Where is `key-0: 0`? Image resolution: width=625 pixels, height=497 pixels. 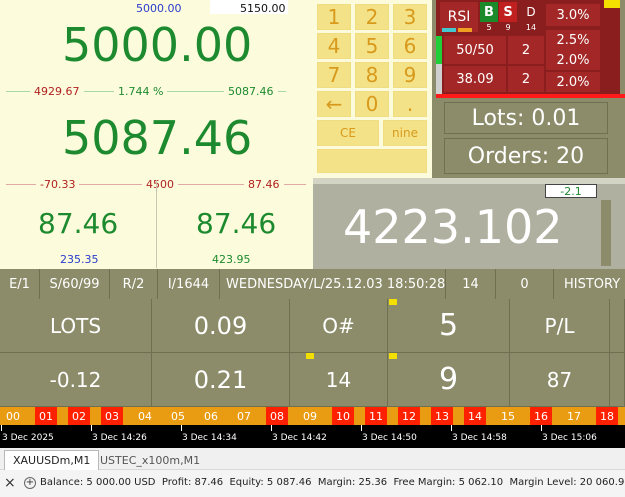 key-0: 0 is located at coordinates (372, 104).